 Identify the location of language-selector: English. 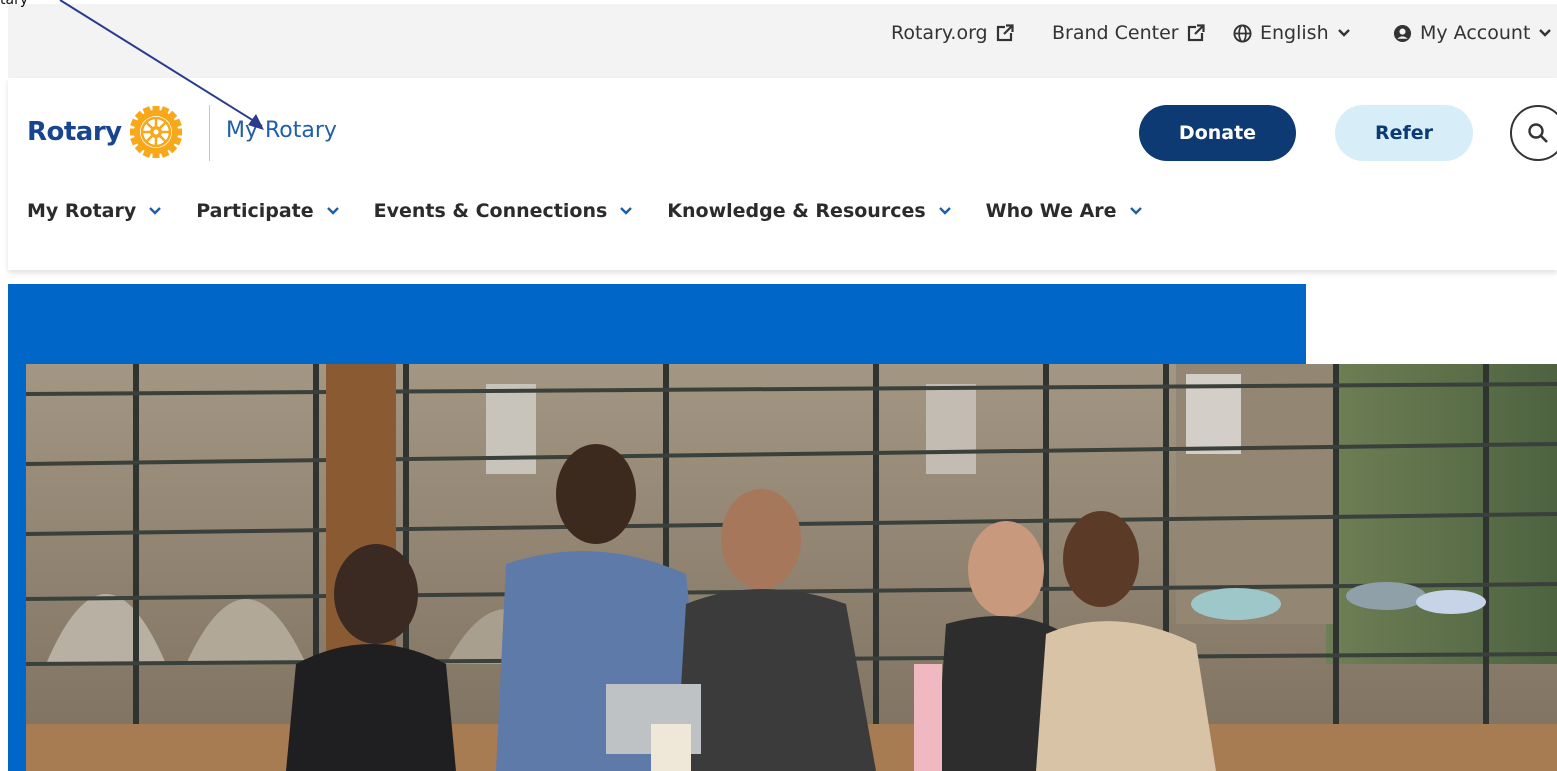
(1292, 33).